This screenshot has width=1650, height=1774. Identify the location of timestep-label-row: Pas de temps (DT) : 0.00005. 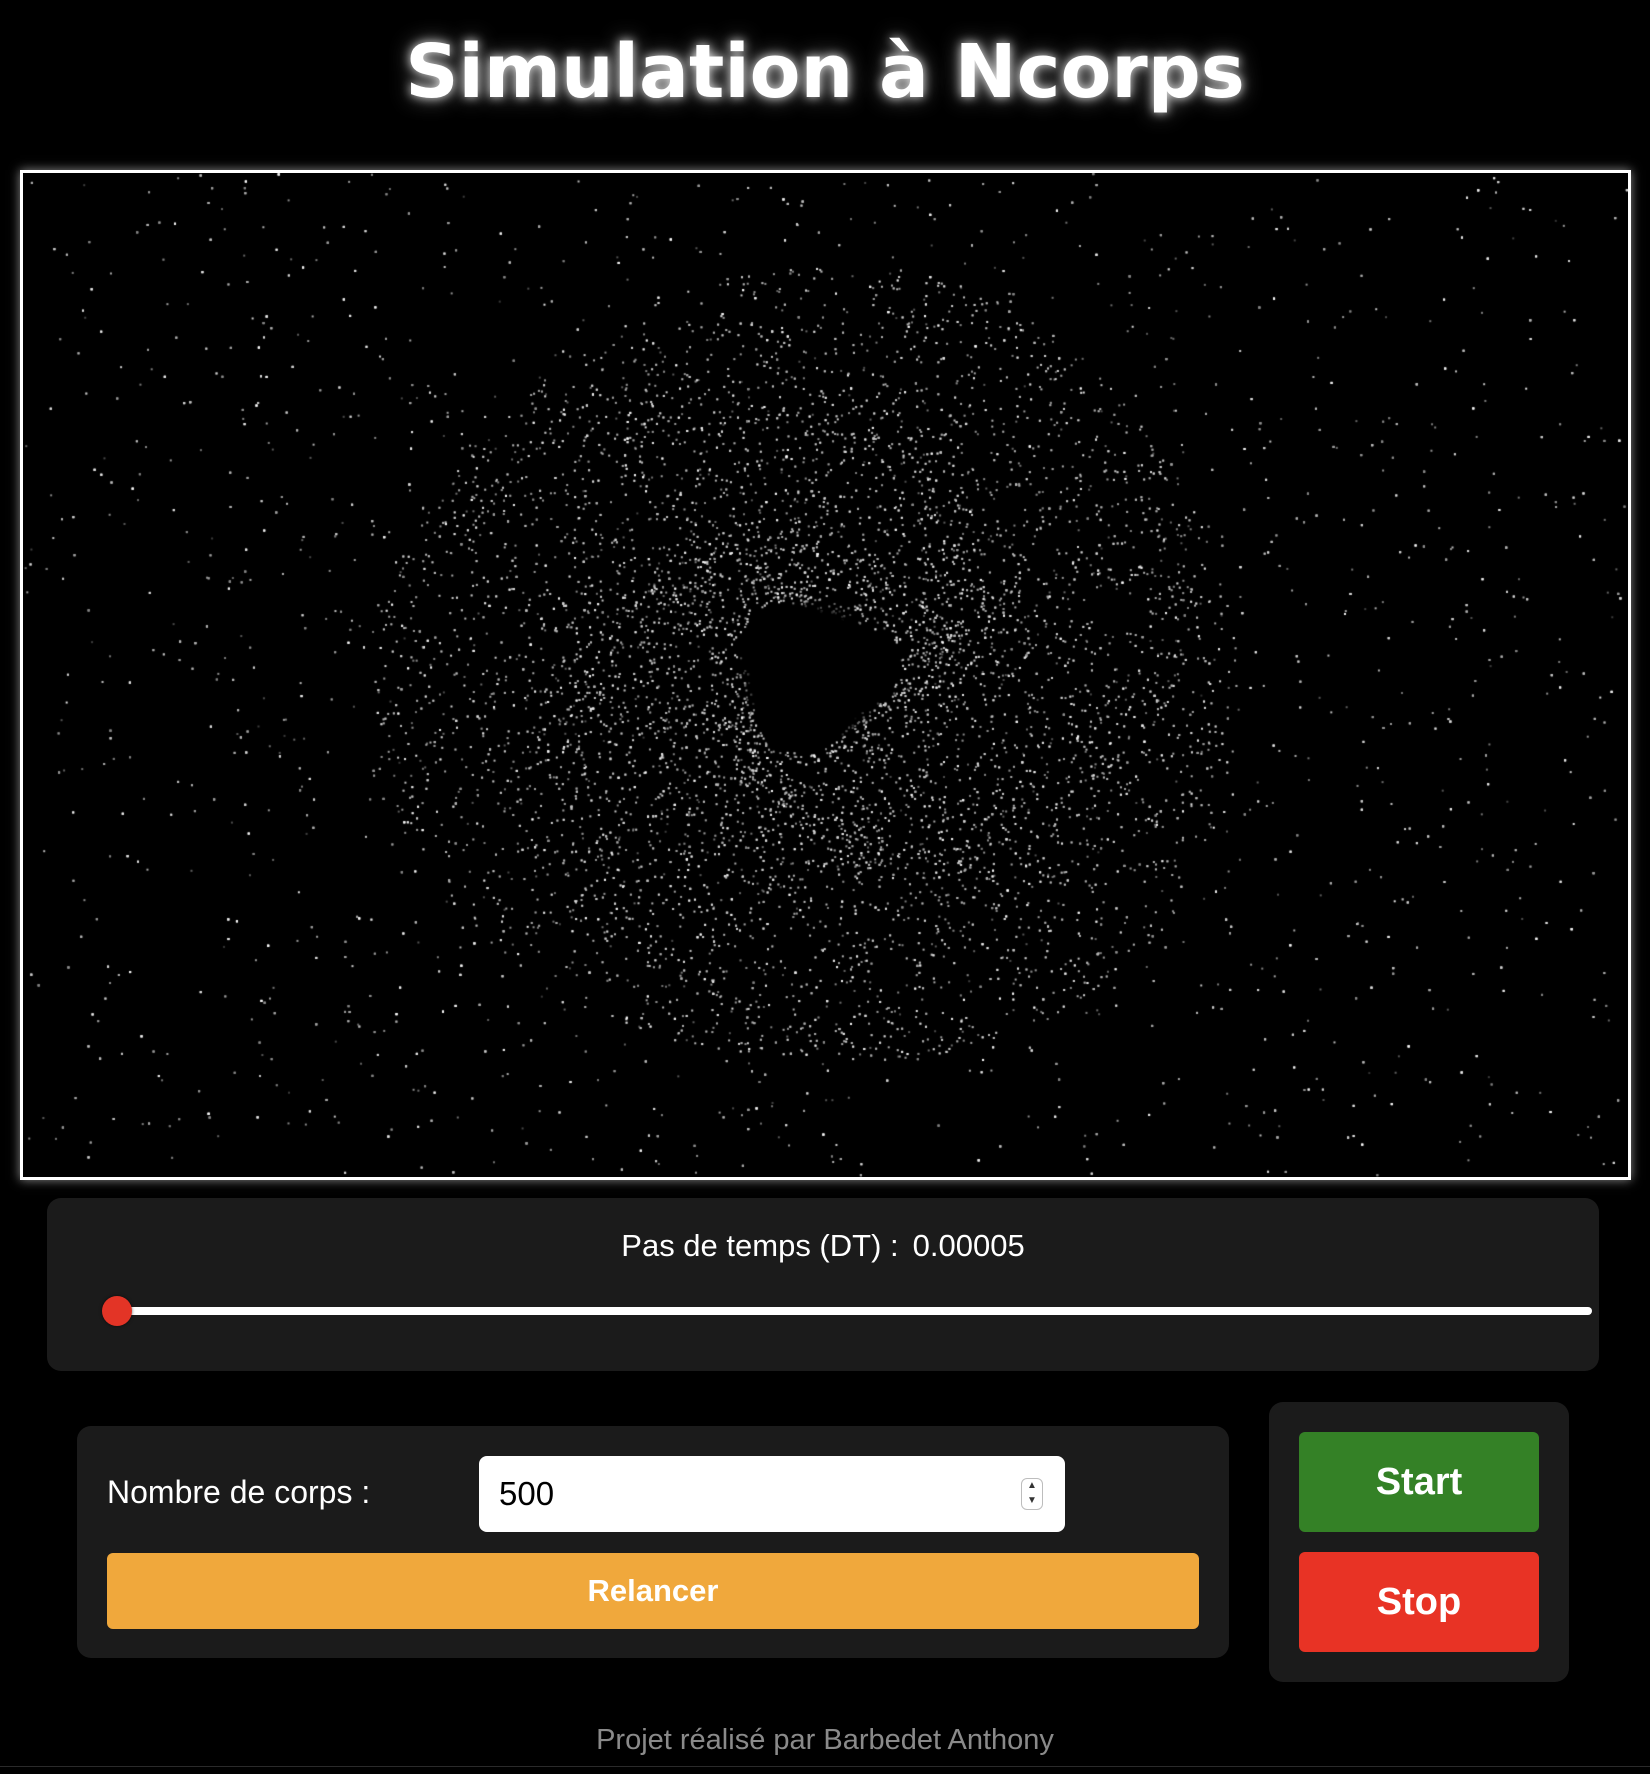
(823, 1246).